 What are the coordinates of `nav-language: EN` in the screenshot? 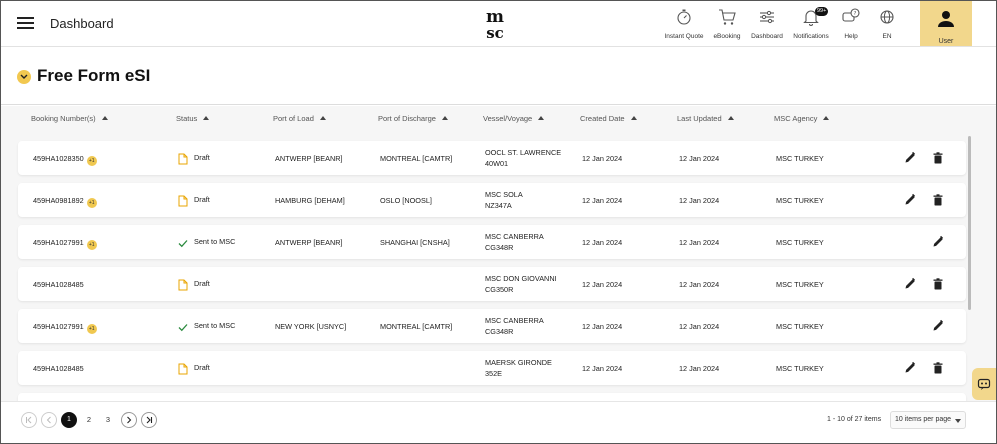 It's located at (887, 23).